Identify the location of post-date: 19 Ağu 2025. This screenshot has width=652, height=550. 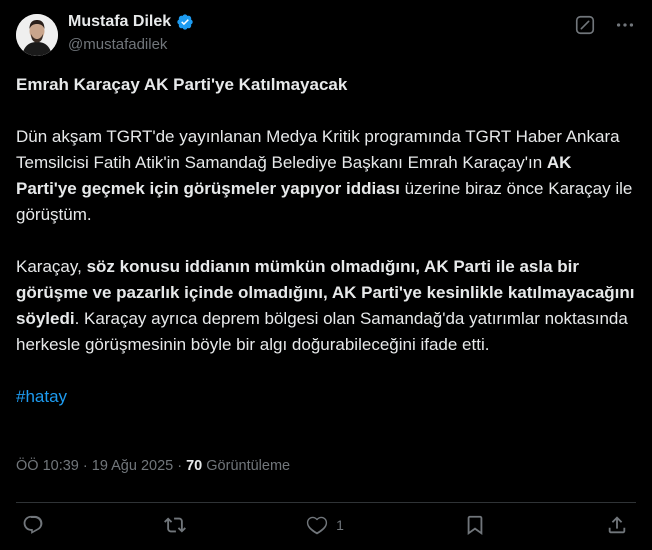
(132, 466).